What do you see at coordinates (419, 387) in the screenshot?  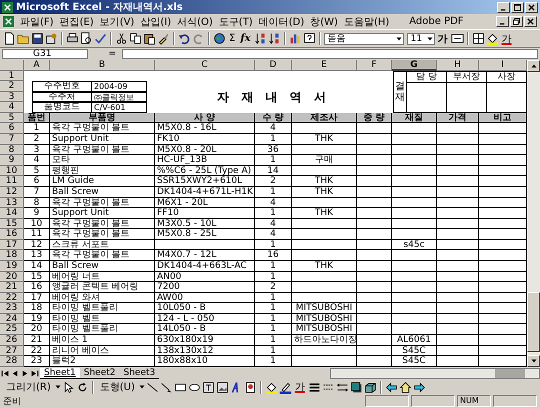 I see `forward-arrow-icon` at bounding box center [419, 387].